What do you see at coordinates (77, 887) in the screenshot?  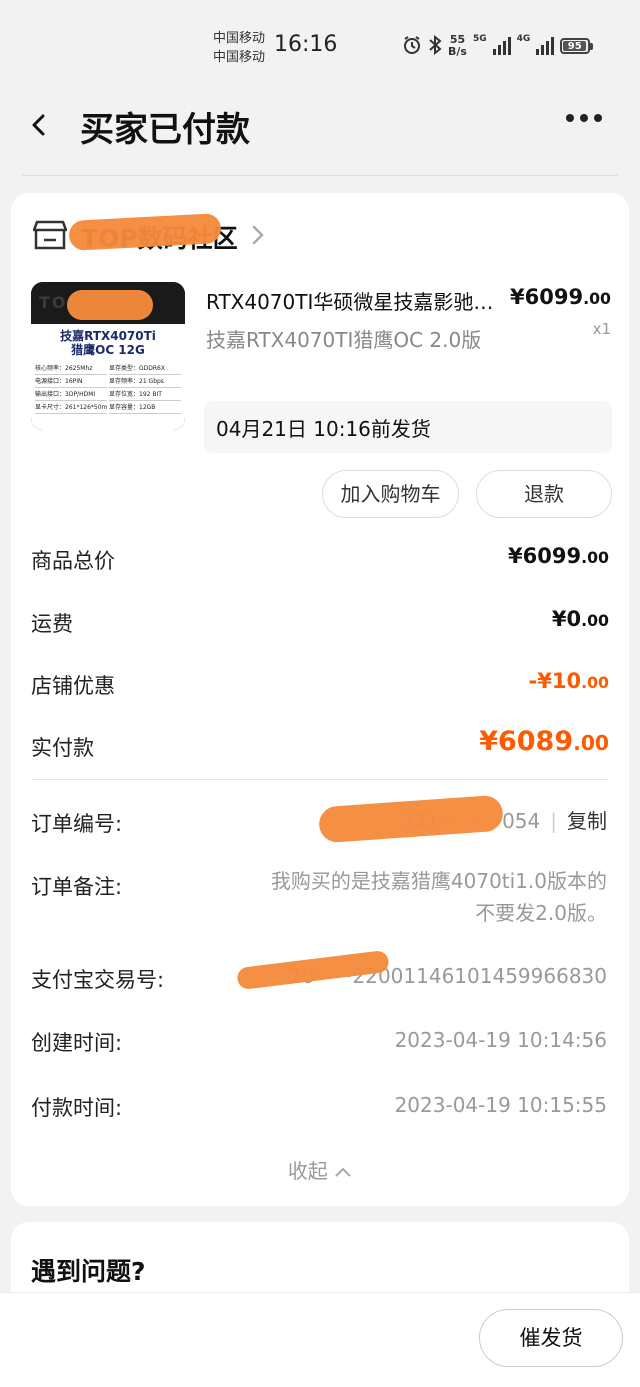 I see `order-remark-label: 订单备注:` at bounding box center [77, 887].